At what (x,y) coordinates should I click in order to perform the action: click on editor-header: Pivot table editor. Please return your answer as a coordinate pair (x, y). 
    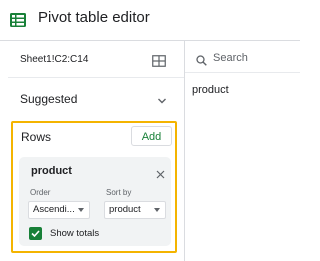
    Looking at the image, I should click on (150, 20).